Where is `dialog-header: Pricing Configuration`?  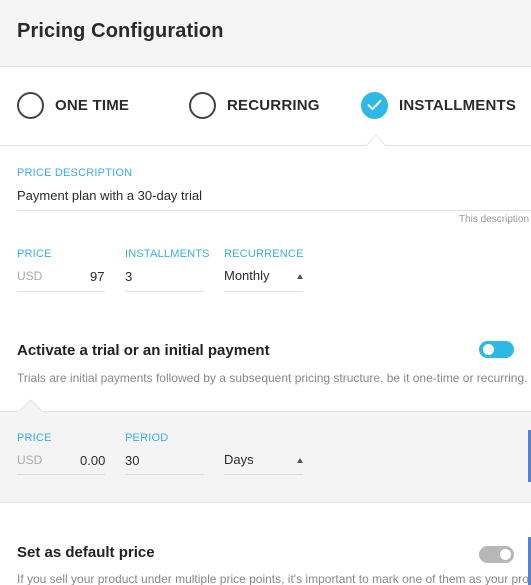 dialog-header: Pricing Configuration is located at coordinates (265, 33).